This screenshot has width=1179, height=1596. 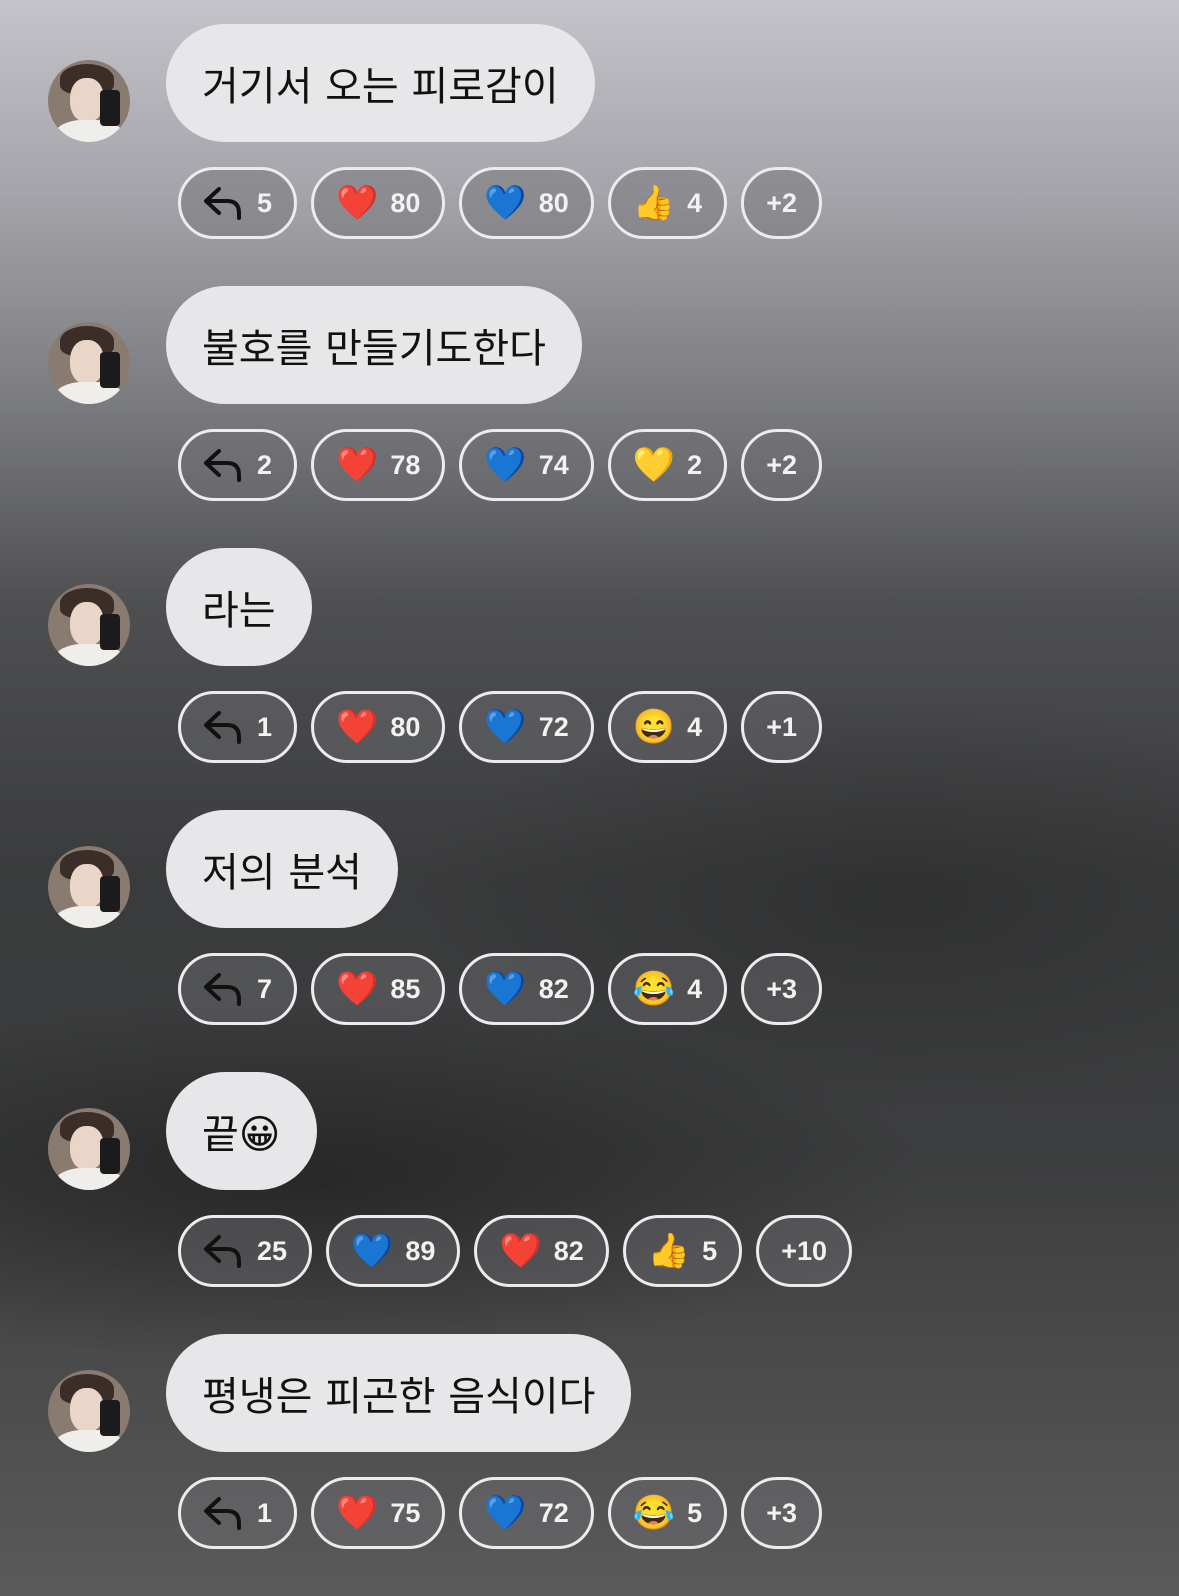 I want to click on yellow-heart-icon: 💛, so click(x=654, y=465).